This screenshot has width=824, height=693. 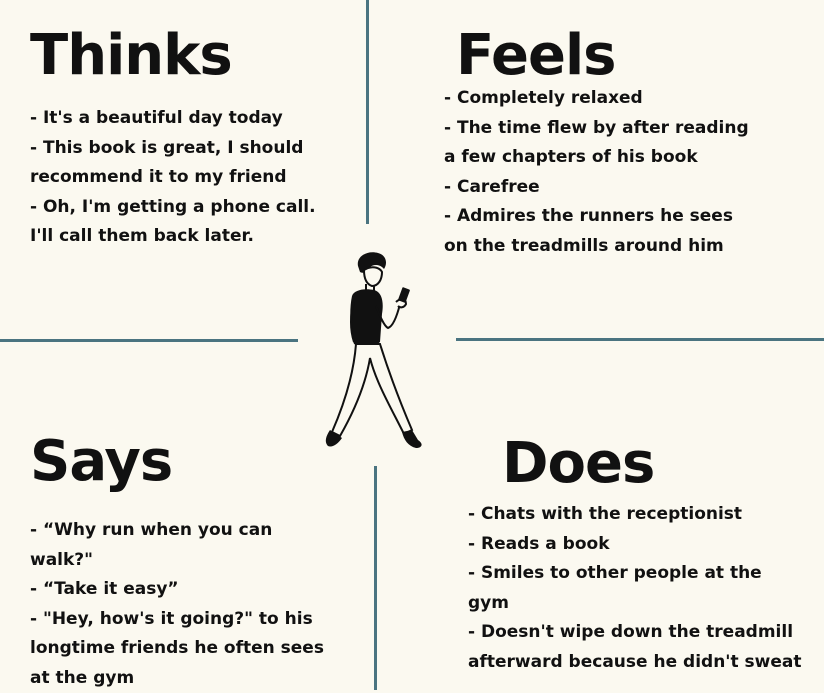 What do you see at coordinates (601, 99) in the screenshot?
I see `list-item: - Completely relaxed` at bounding box center [601, 99].